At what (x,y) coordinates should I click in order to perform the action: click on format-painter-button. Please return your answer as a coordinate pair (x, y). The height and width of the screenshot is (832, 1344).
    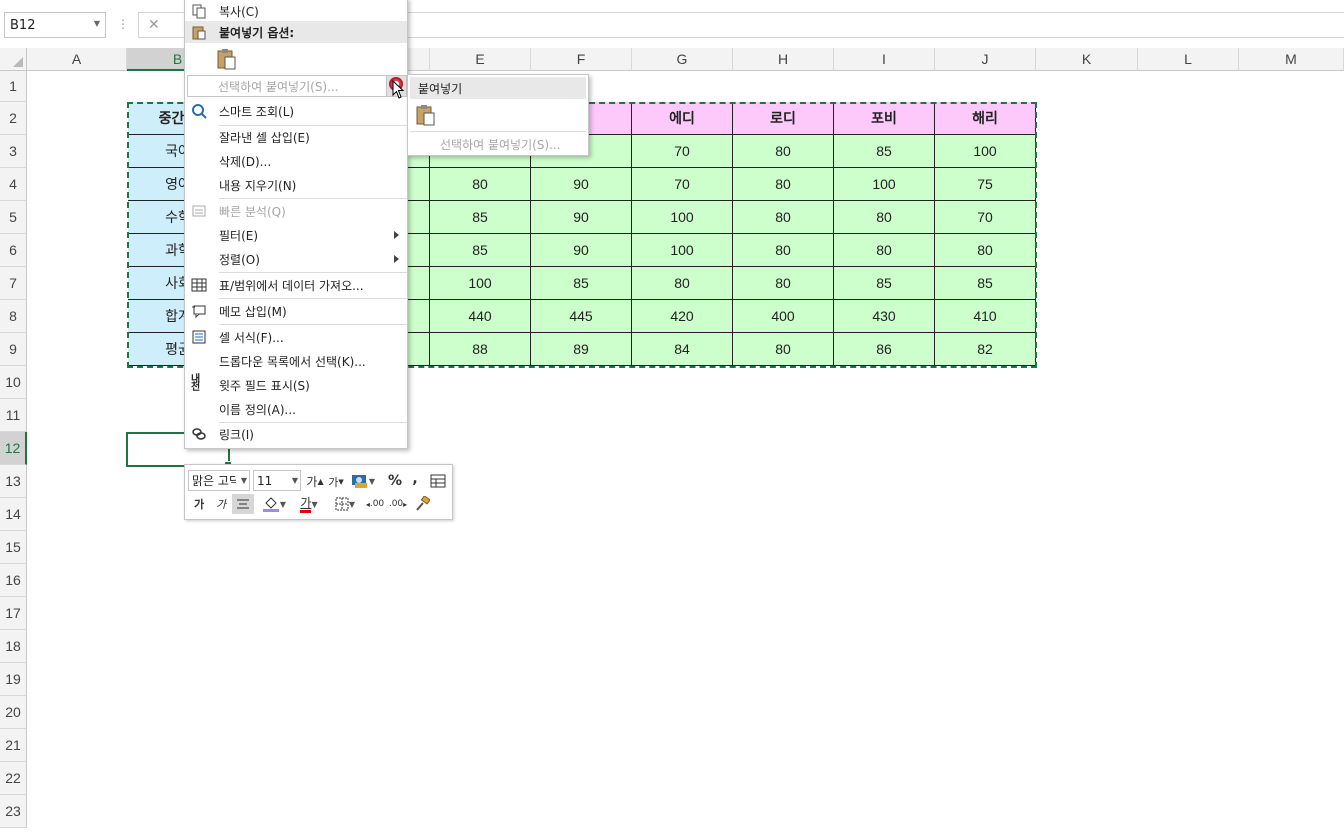
    Looking at the image, I should click on (422, 504).